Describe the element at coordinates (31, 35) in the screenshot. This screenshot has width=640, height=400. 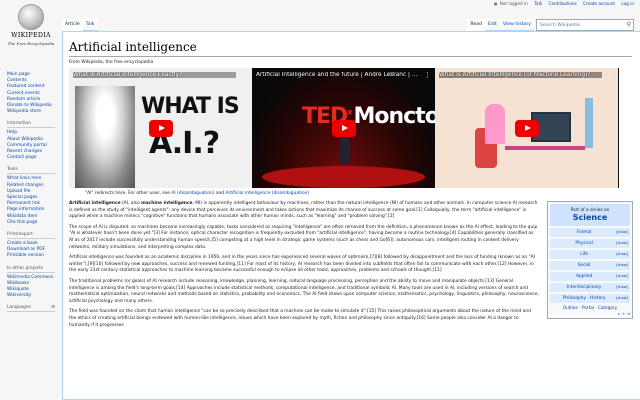
I see `logo-wordmark: WIKIPEDIA` at that location.